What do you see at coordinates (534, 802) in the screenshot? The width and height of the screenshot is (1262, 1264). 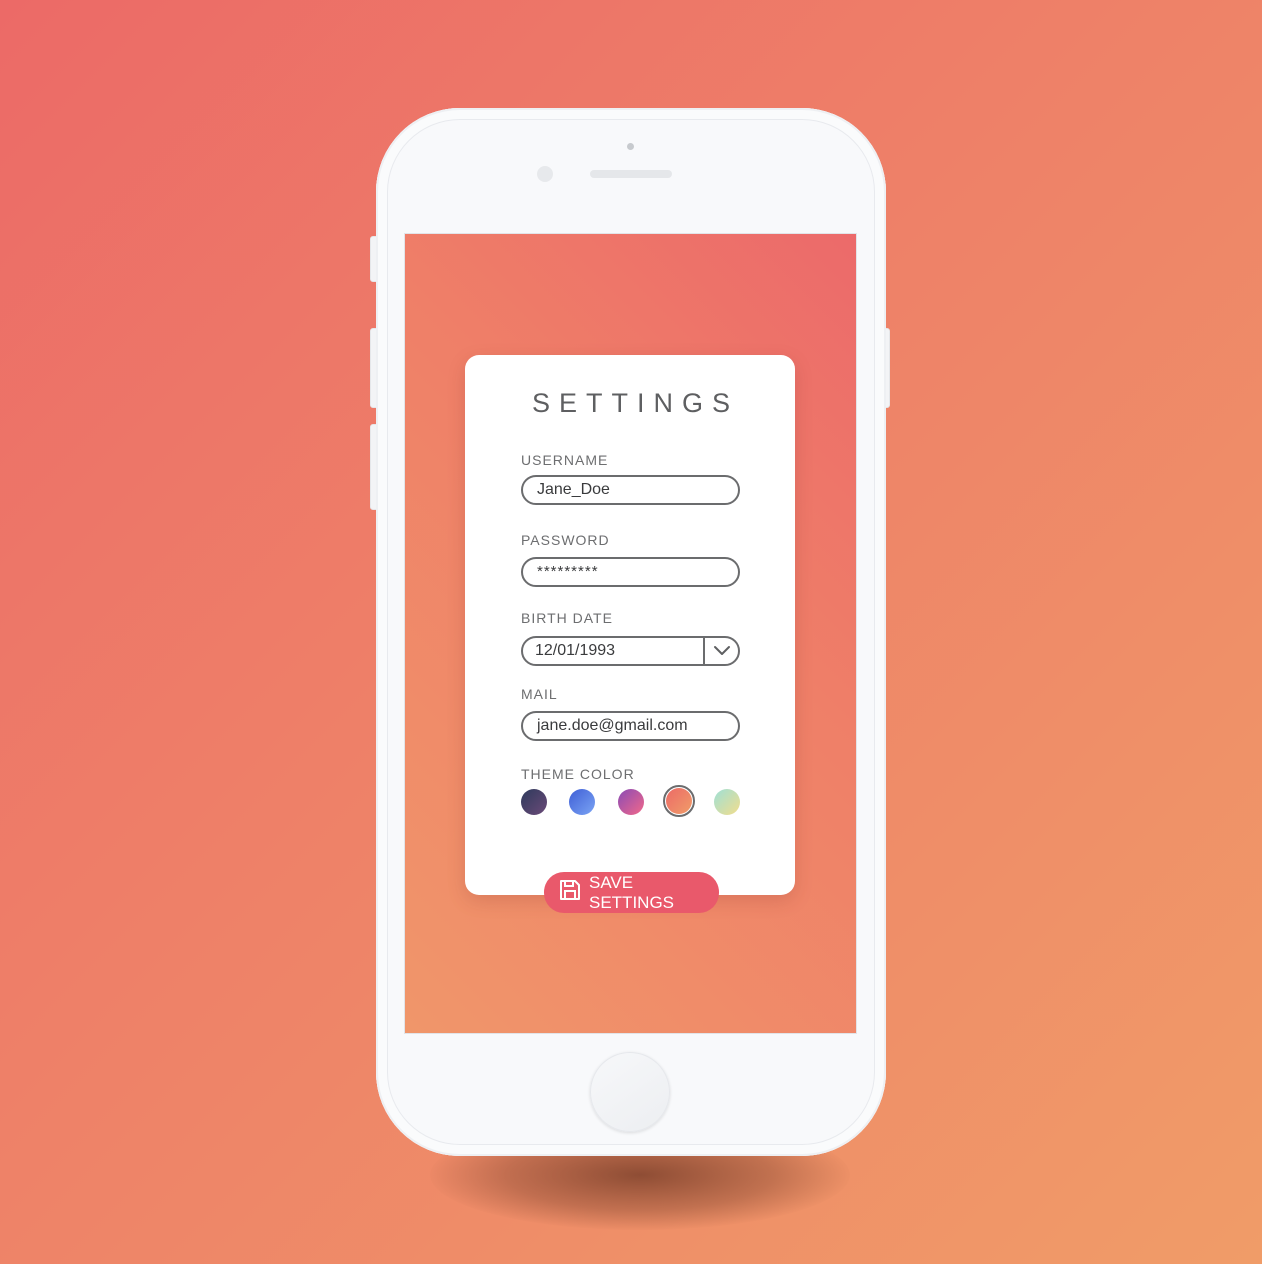 I see `theme-swatch-midnight` at bounding box center [534, 802].